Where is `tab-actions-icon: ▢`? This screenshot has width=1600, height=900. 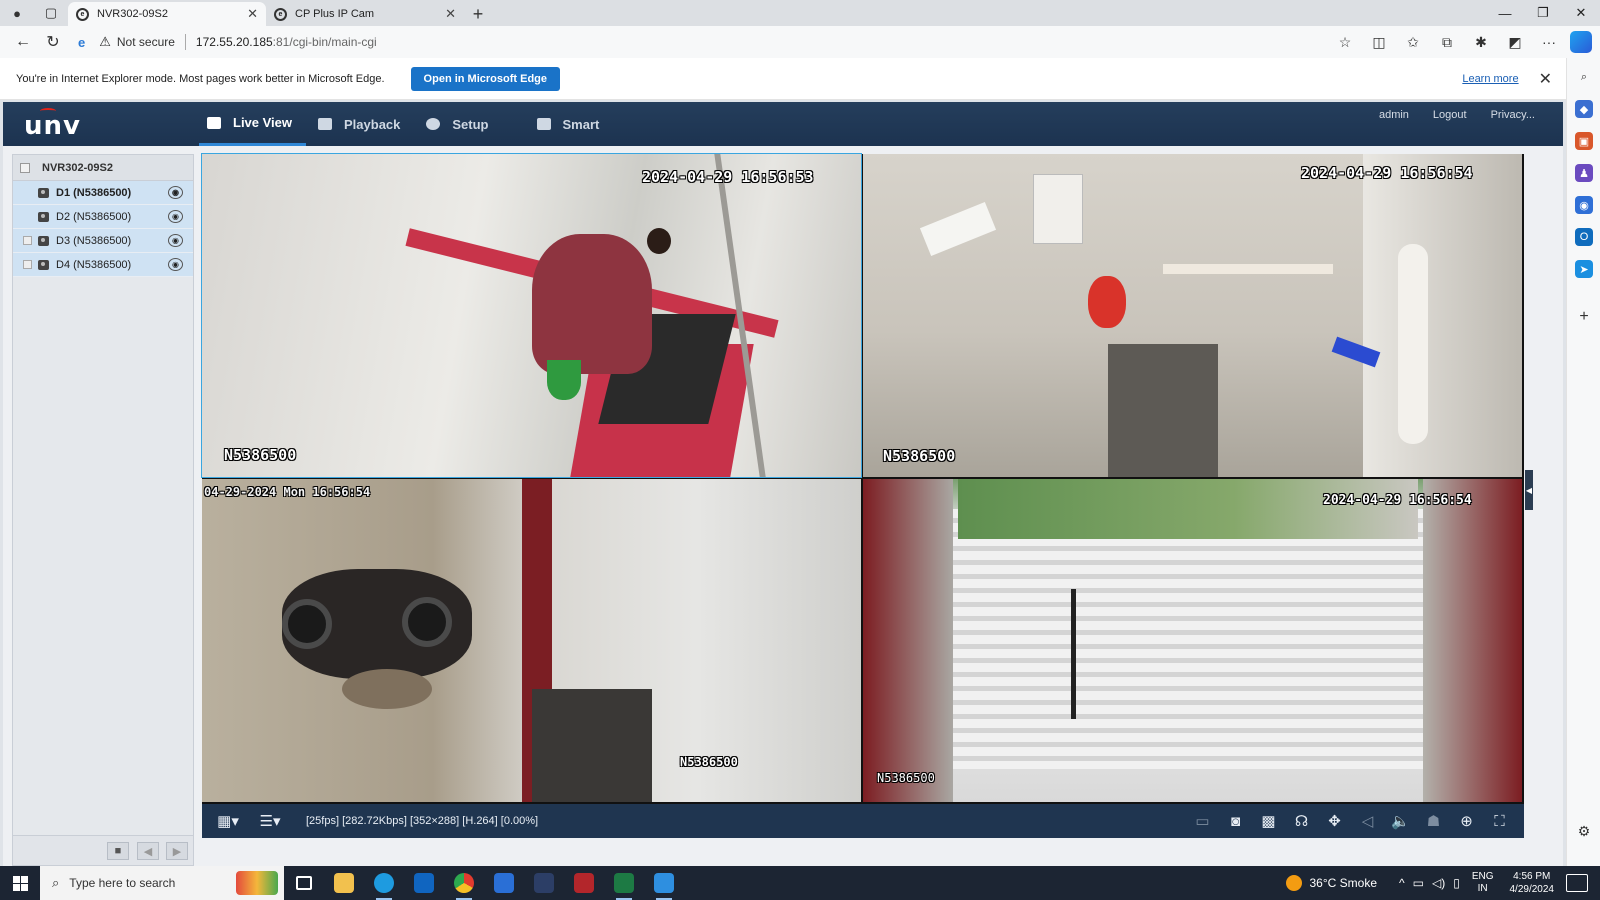
tab-actions-icon: ▢ is located at coordinates (51, 13).